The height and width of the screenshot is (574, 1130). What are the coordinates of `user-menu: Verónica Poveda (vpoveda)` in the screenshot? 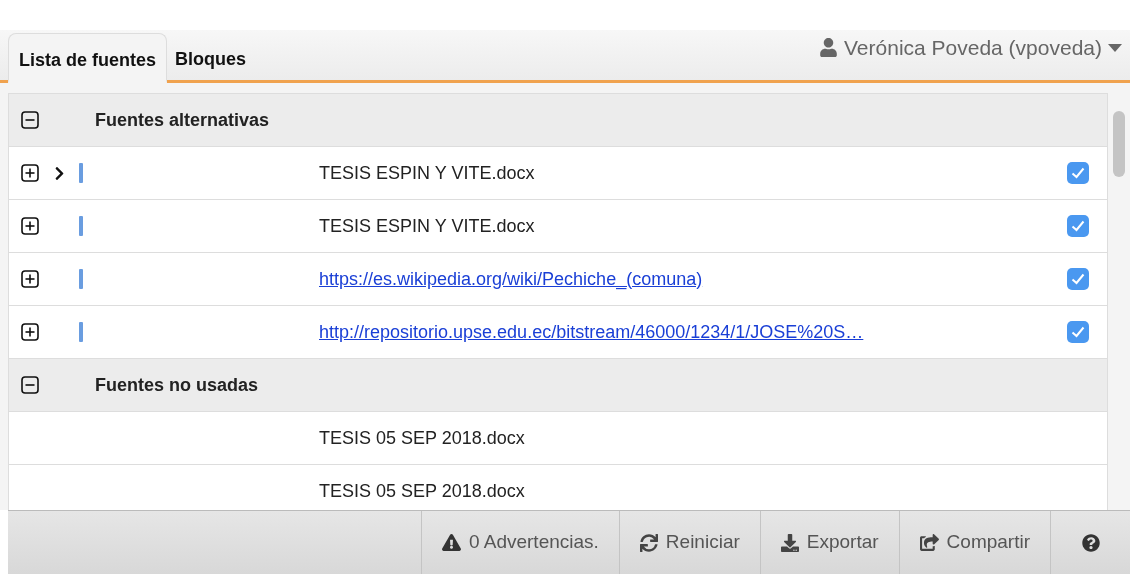 It's located at (970, 48).